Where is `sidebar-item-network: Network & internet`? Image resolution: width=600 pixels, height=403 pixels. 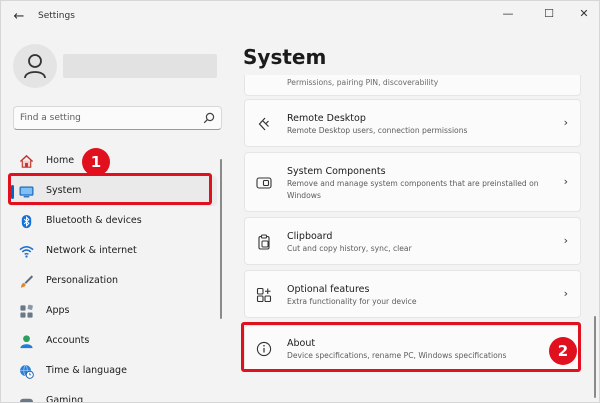
sidebar-item-network: Network & internet is located at coordinates (113, 251).